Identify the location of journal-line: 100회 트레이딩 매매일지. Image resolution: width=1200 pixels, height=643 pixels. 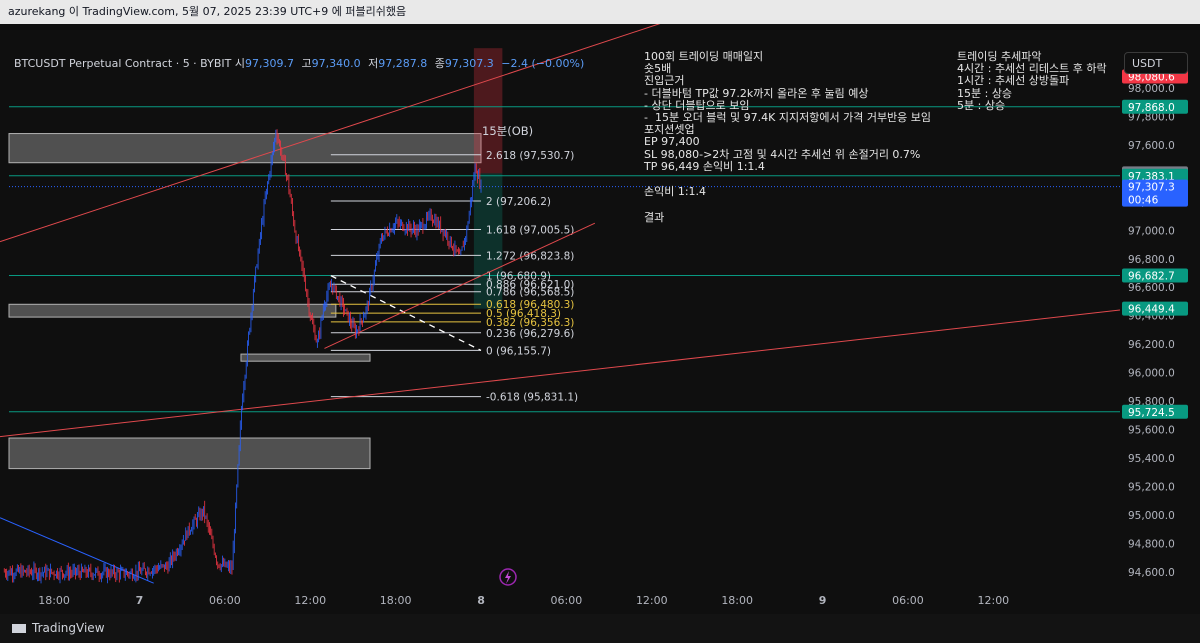
(704, 56).